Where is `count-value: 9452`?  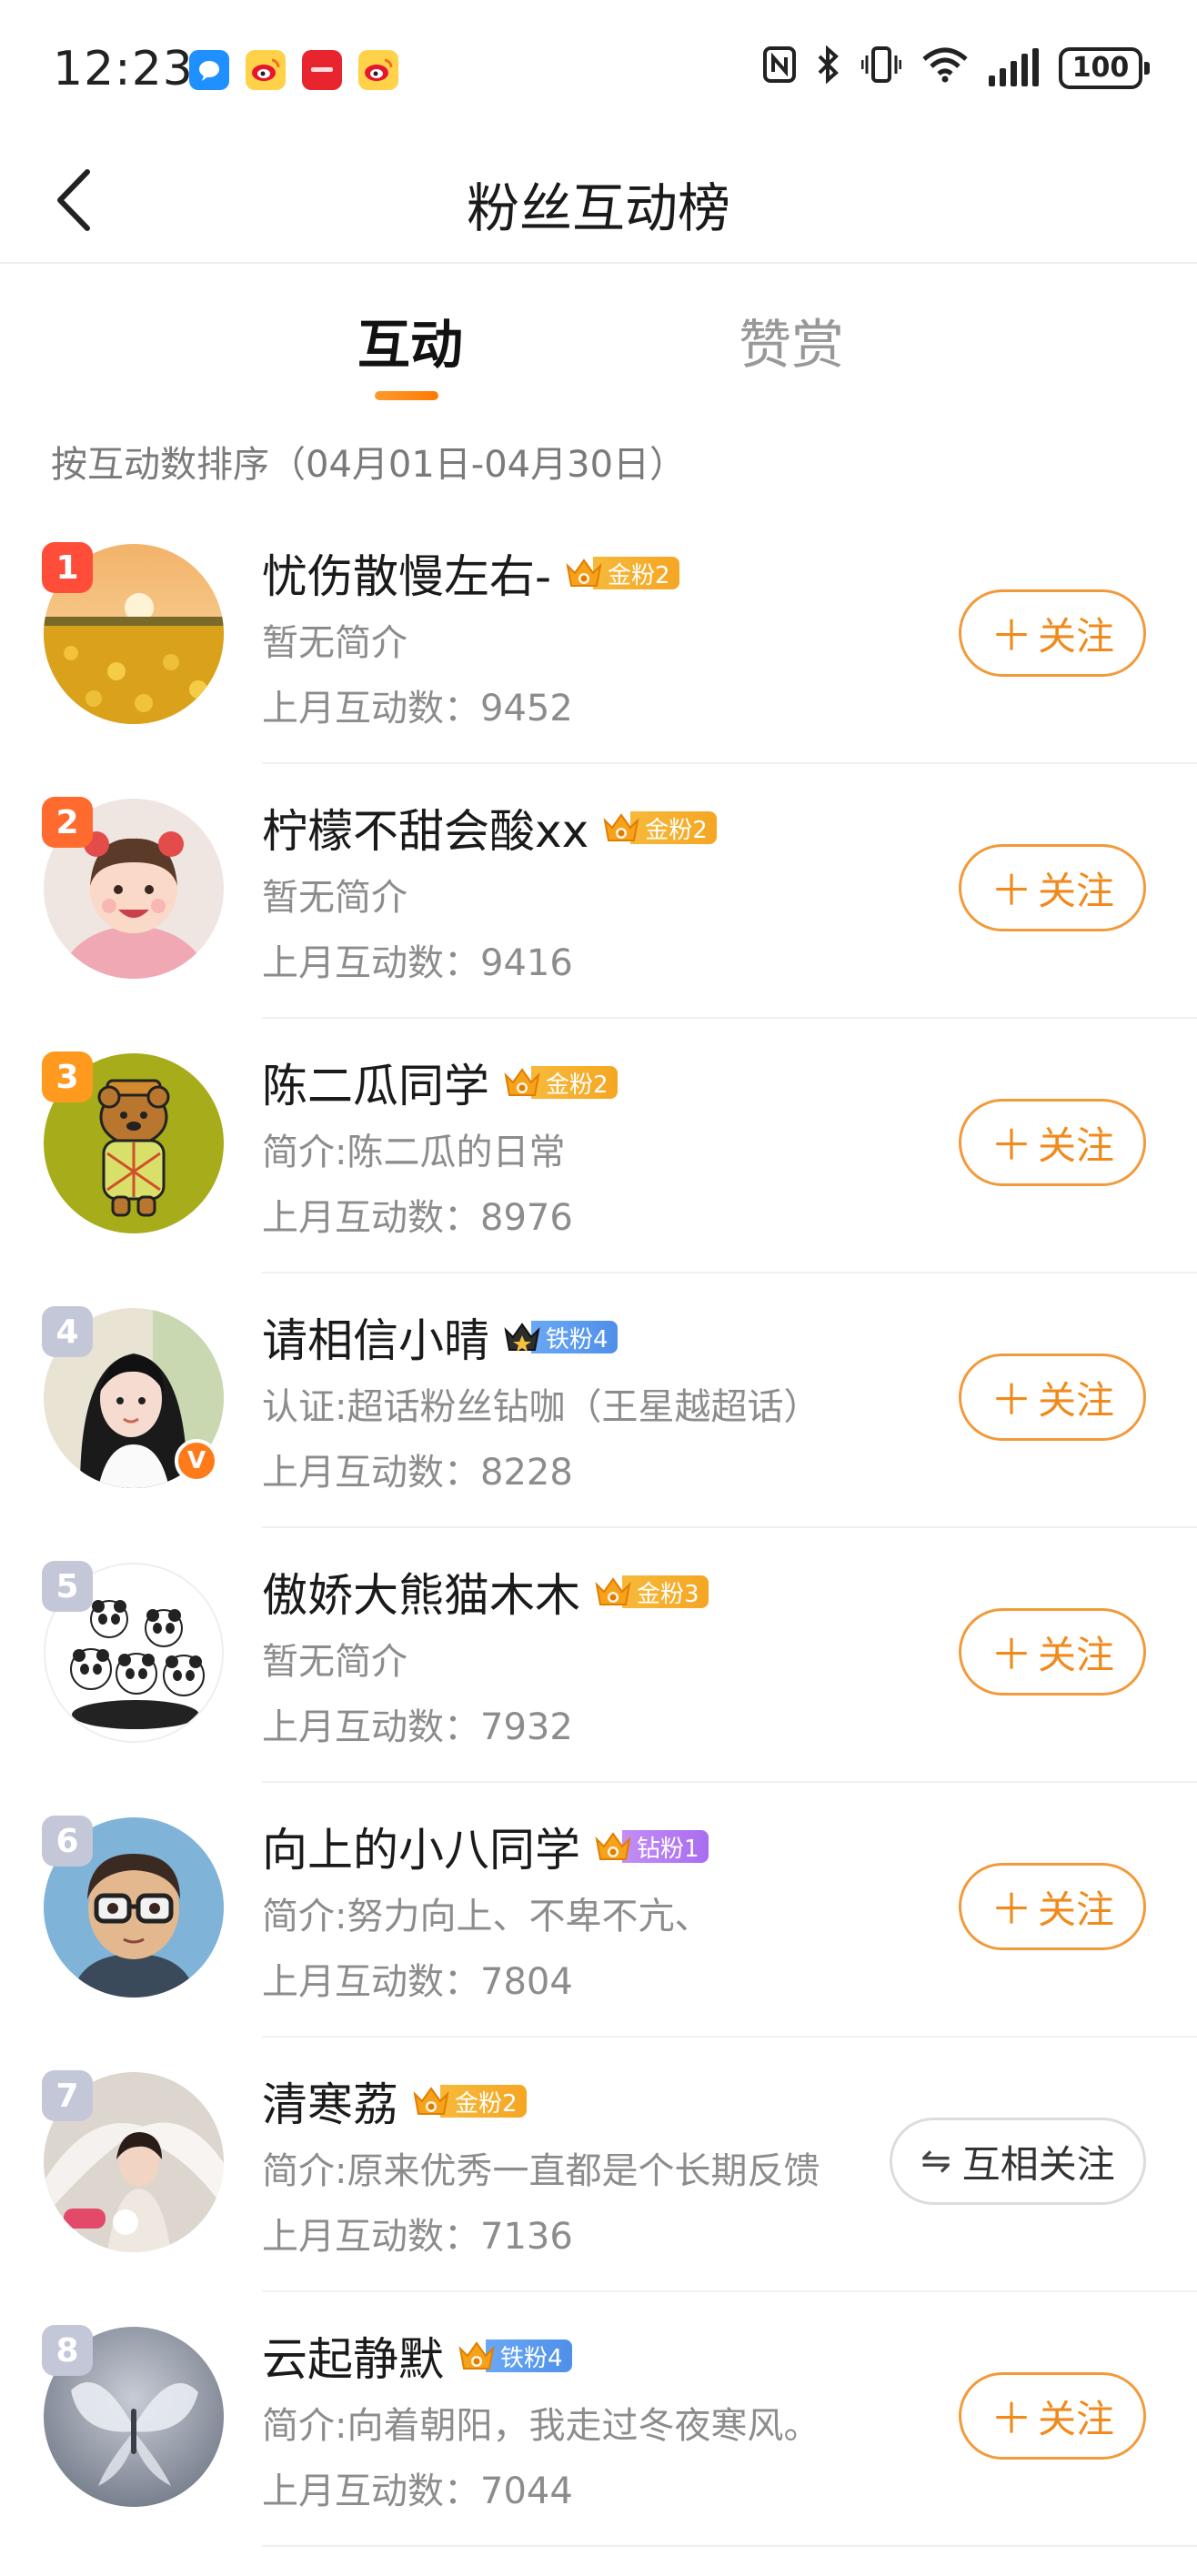
count-value: 9452 is located at coordinates (526, 709).